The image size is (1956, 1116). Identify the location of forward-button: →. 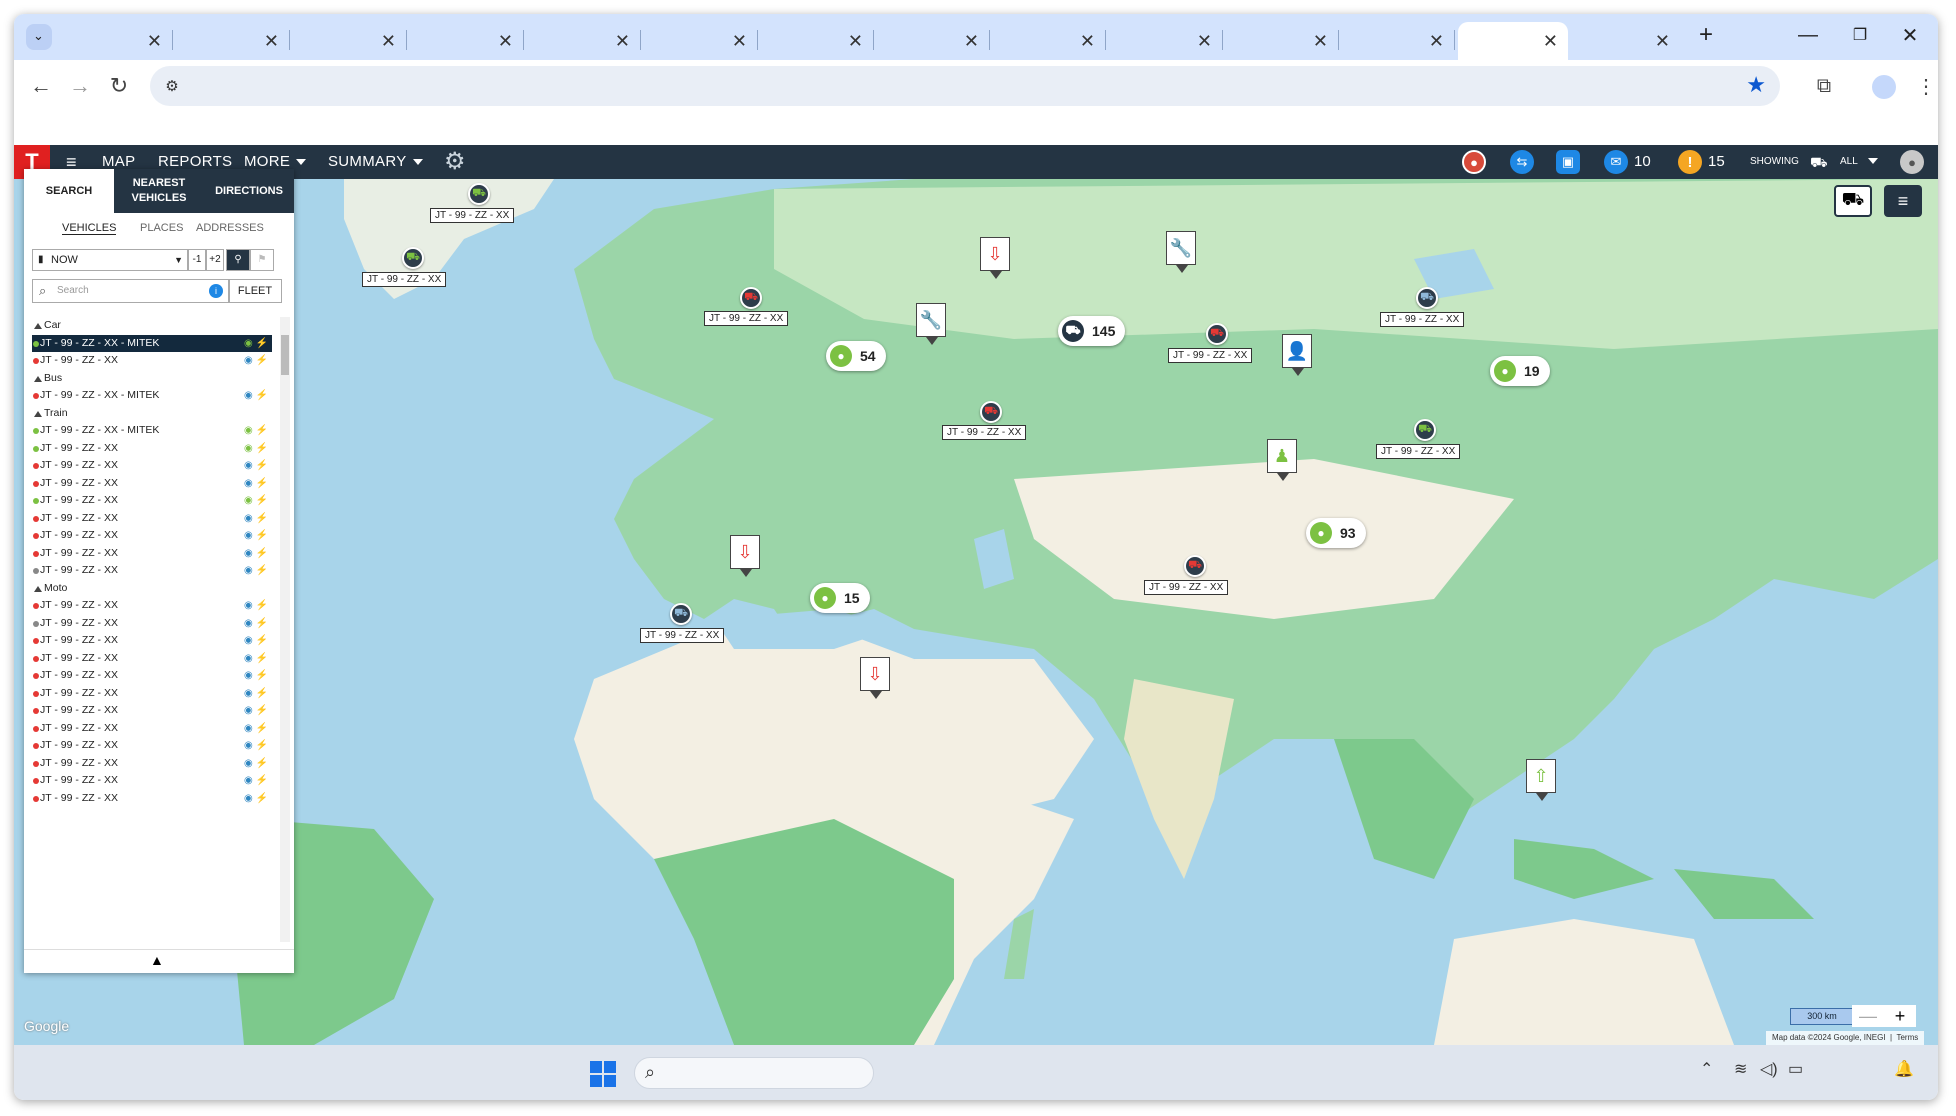
(80, 86).